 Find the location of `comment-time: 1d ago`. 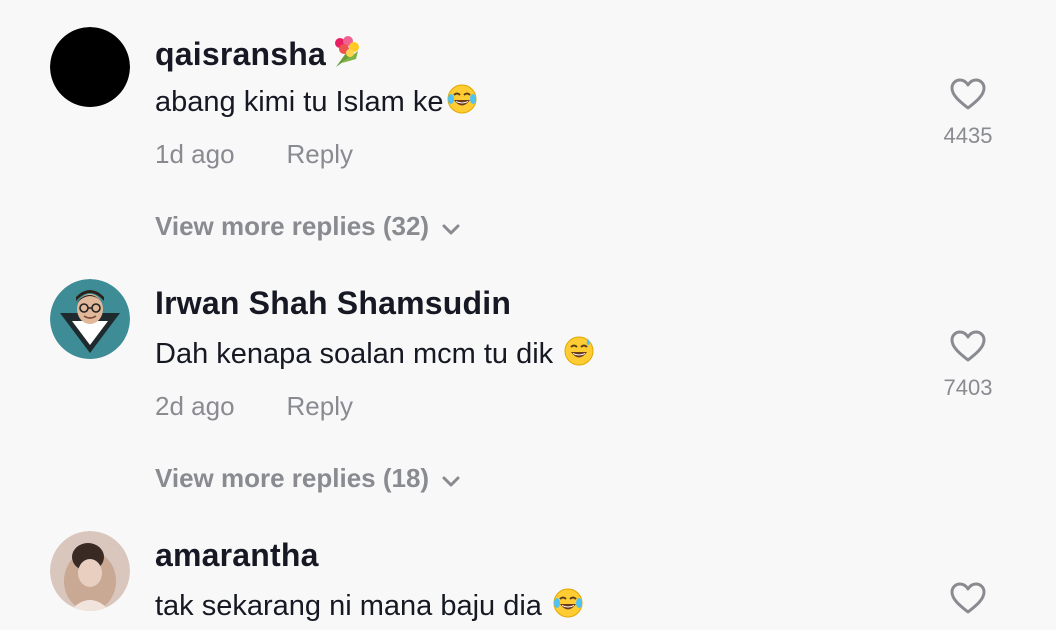

comment-time: 1d ago is located at coordinates (195, 154).